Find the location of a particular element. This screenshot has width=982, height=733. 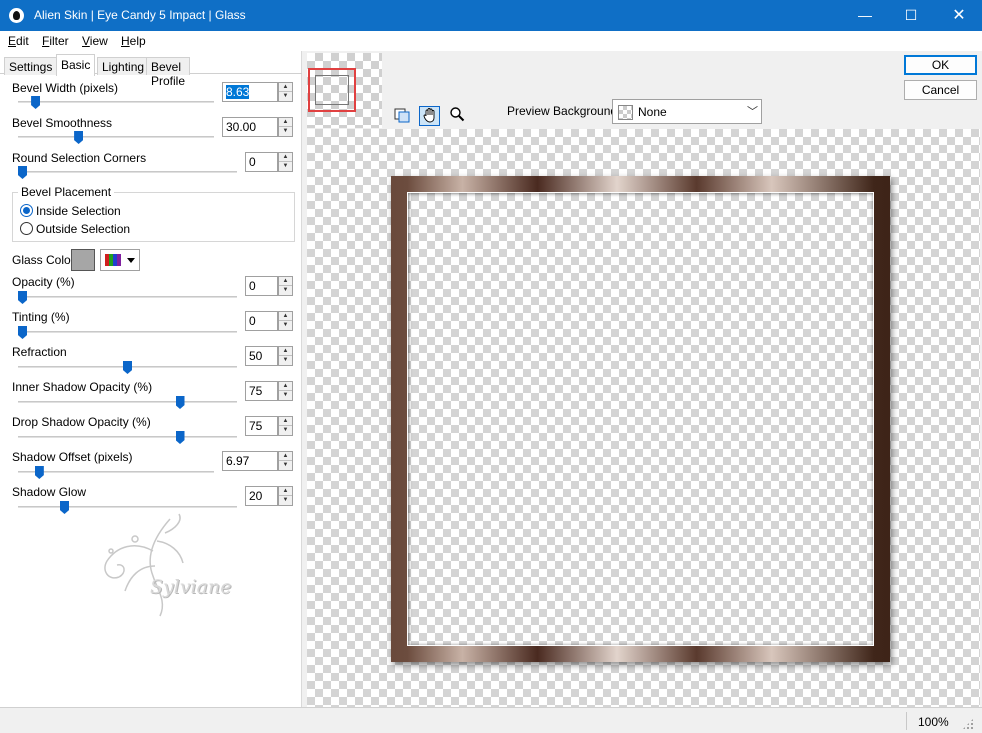

menu-edit: Edit is located at coordinates (18, 41).